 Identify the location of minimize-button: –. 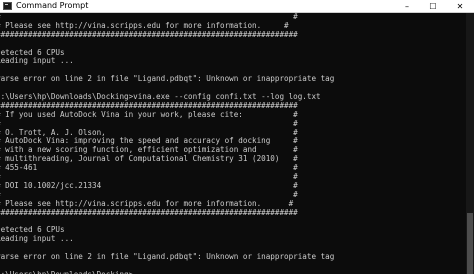
(407, 6).